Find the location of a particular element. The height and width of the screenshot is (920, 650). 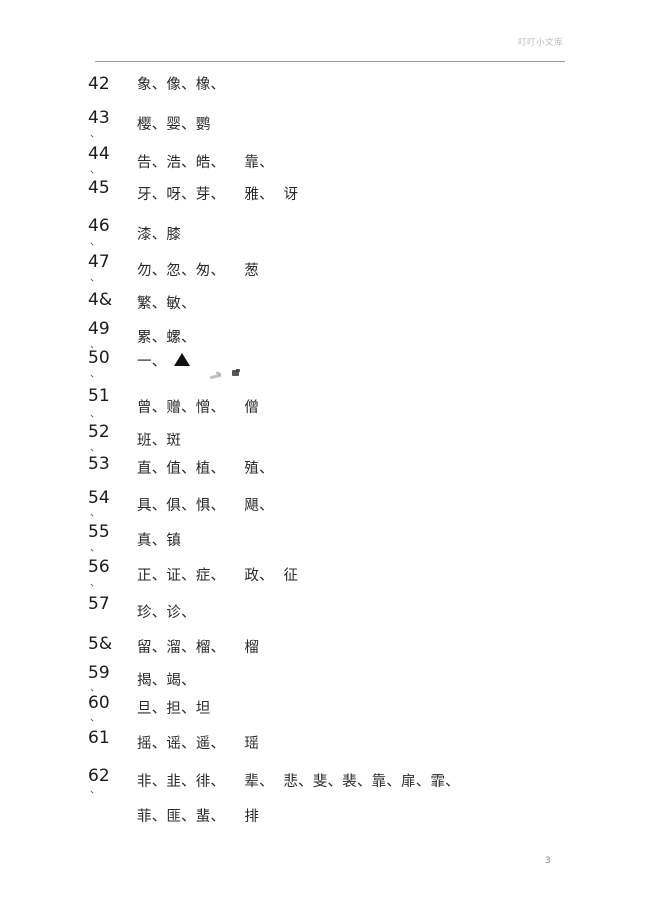

row-characters: 真、镇 is located at coordinates (159, 541).